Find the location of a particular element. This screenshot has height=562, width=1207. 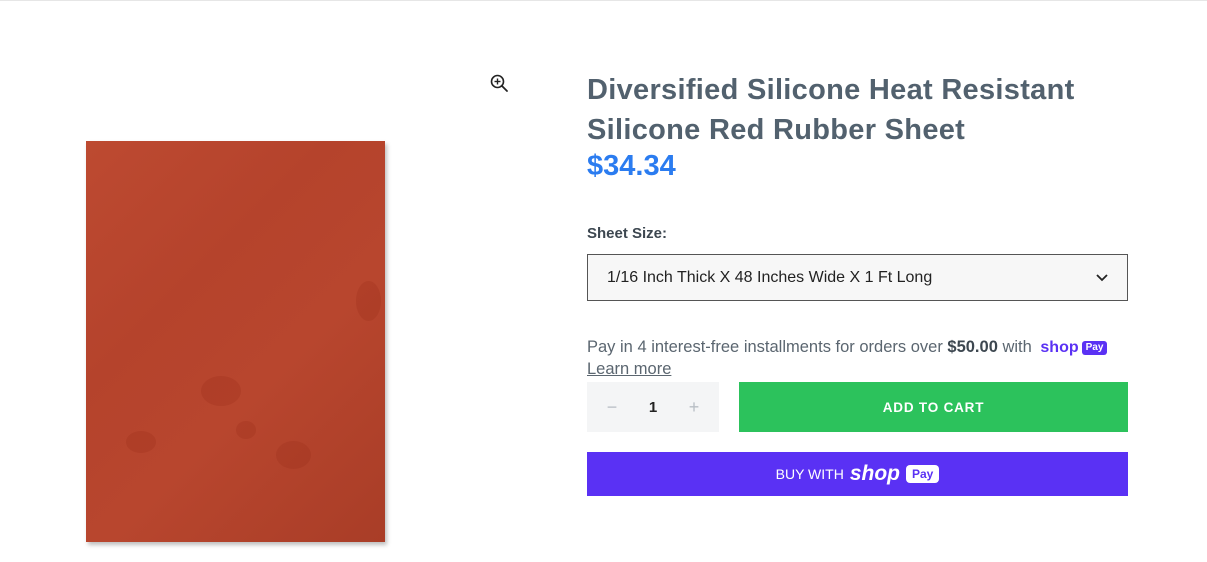

pay-logo: Pay is located at coordinates (923, 474).